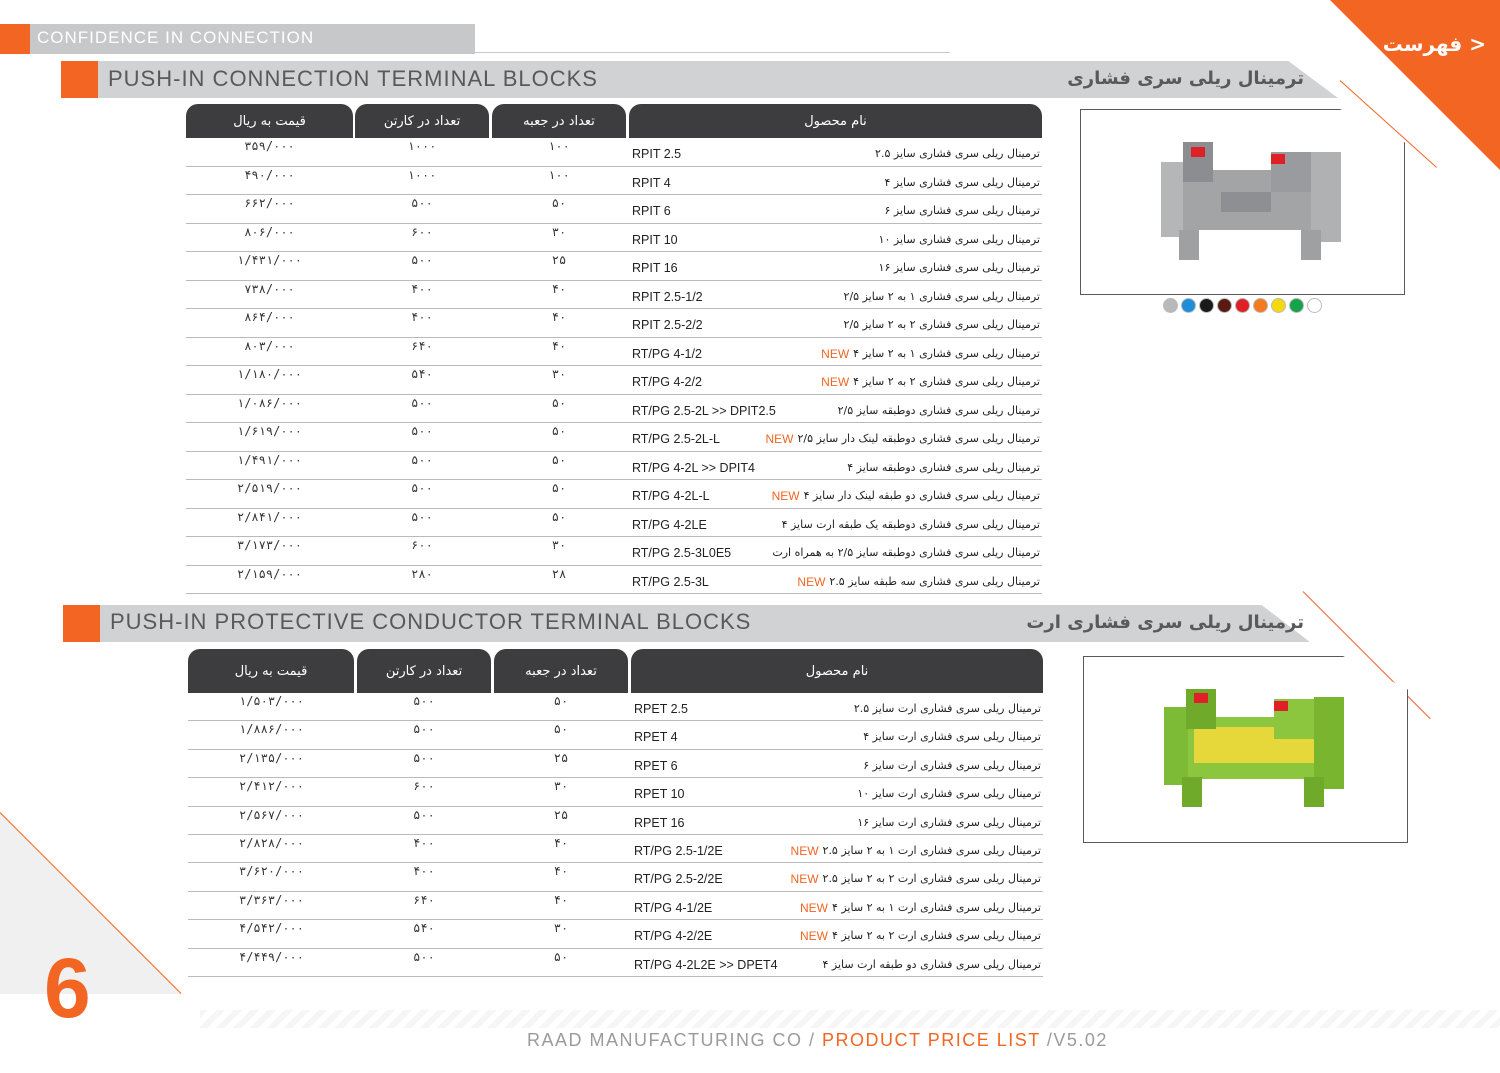 The height and width of the screenshot is (1073, 1500). I want to click on carton-qty-cell: ۱۰۰۰, so click(422, 146).